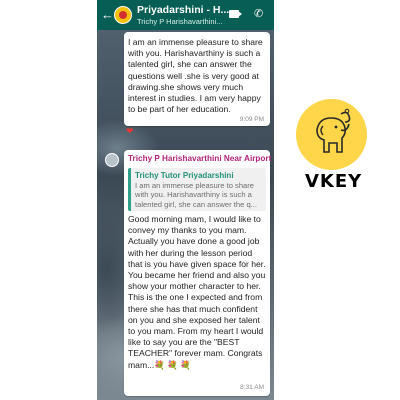 The image size is (400, 400). Describe the element at coordinates (130, 131) in the screenshot. I see `heart-reaction-icon: ❤` at that location.